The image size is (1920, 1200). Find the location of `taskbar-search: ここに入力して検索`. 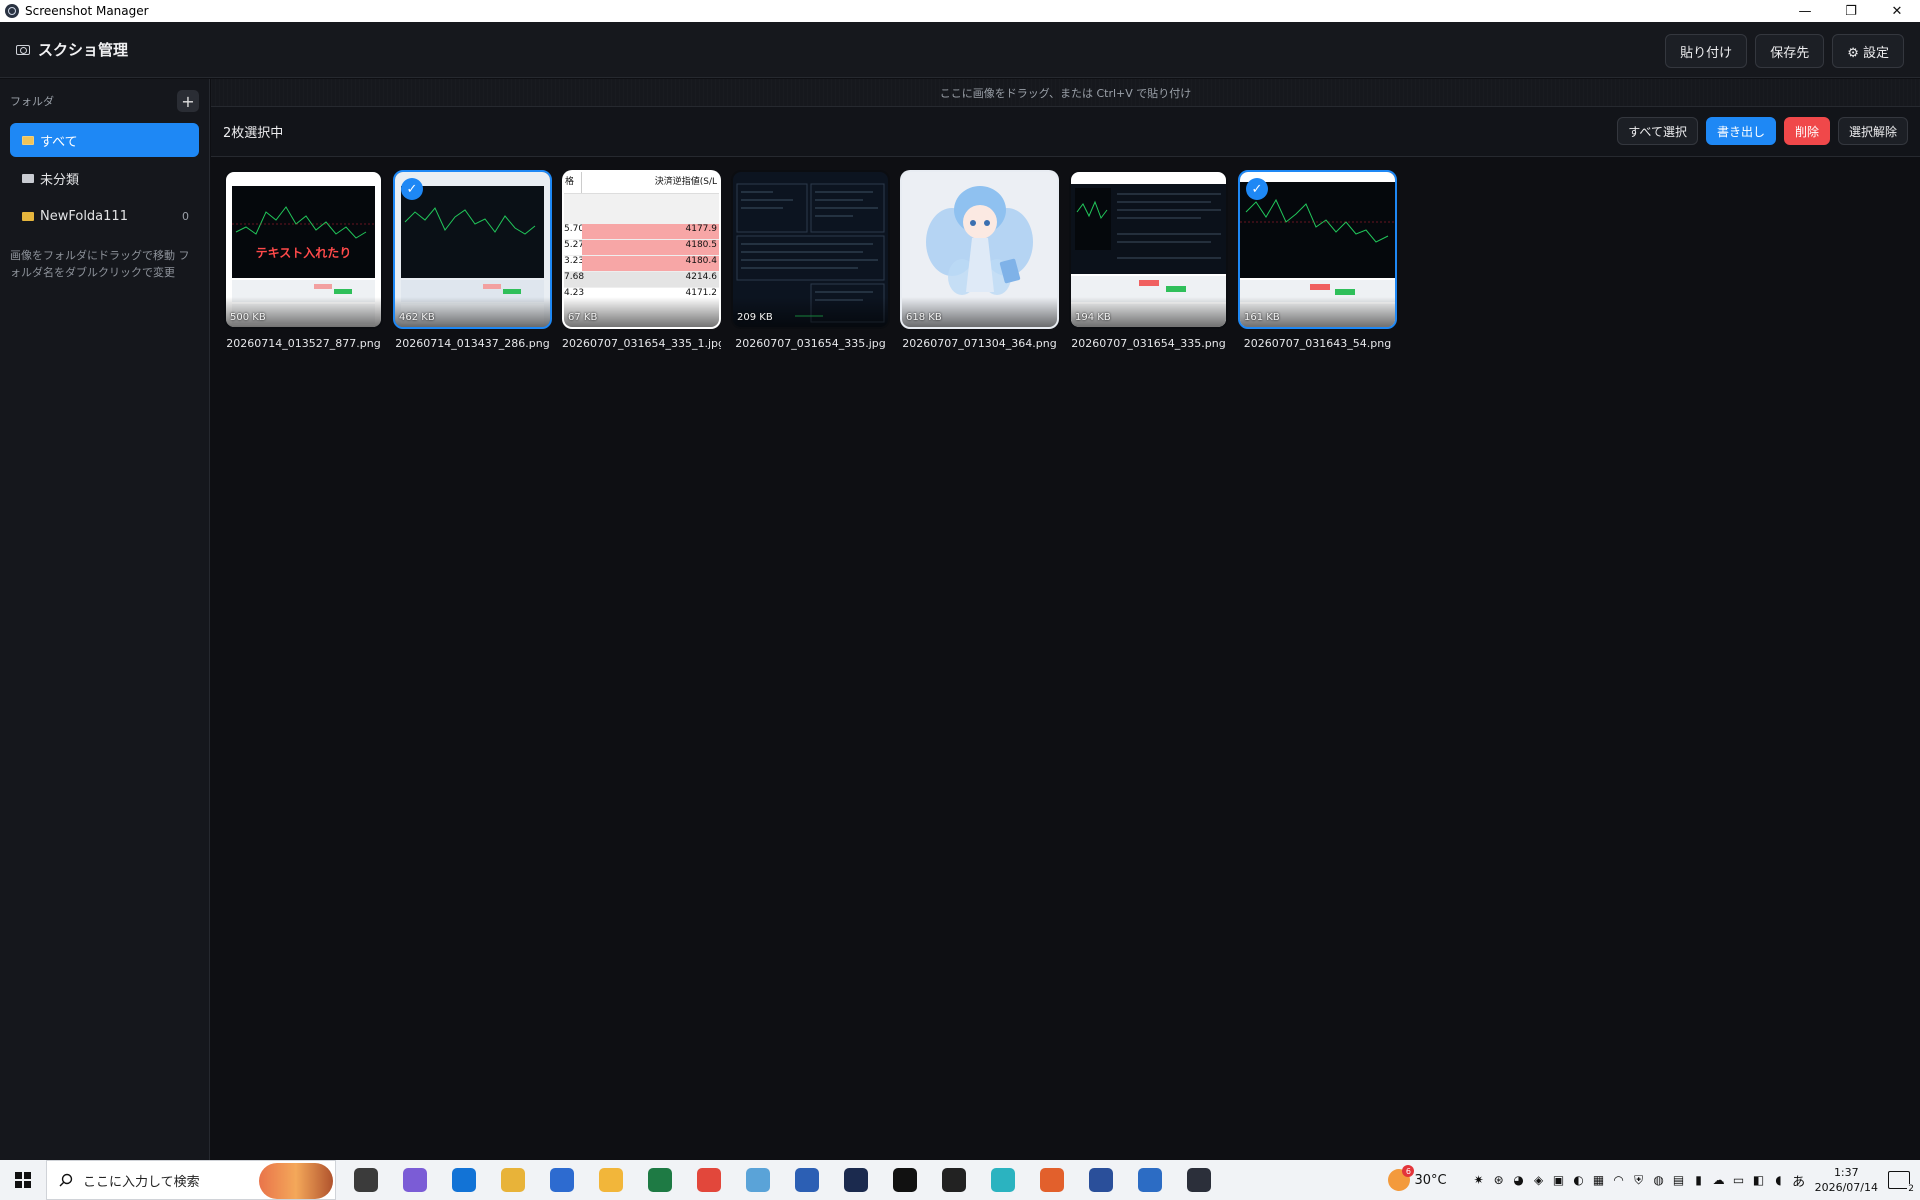

taskbar-search: ここに入力して検索 is located at coordinates (191, 1180).